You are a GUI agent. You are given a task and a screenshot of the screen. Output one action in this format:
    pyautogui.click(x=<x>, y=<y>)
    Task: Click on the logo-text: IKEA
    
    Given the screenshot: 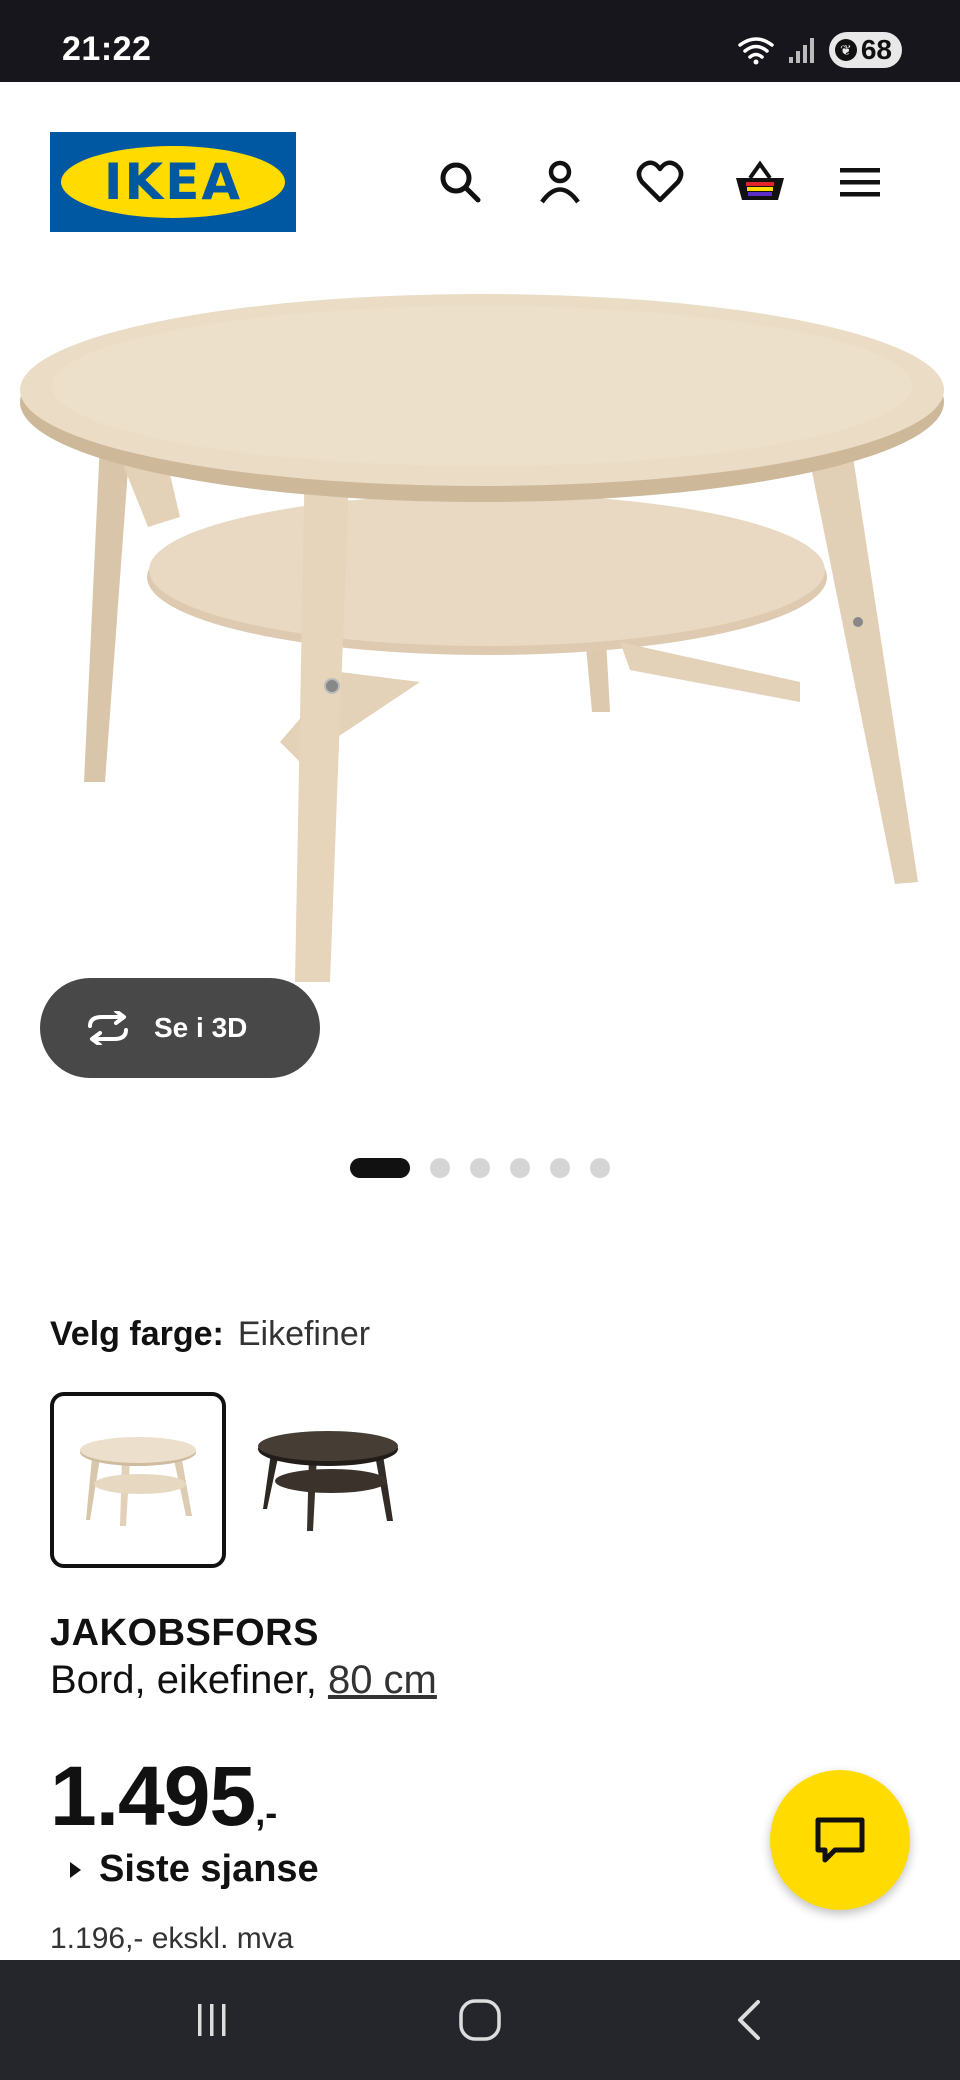 What is the action you would take?
    pyautogui.click(x=173, y=182)
    